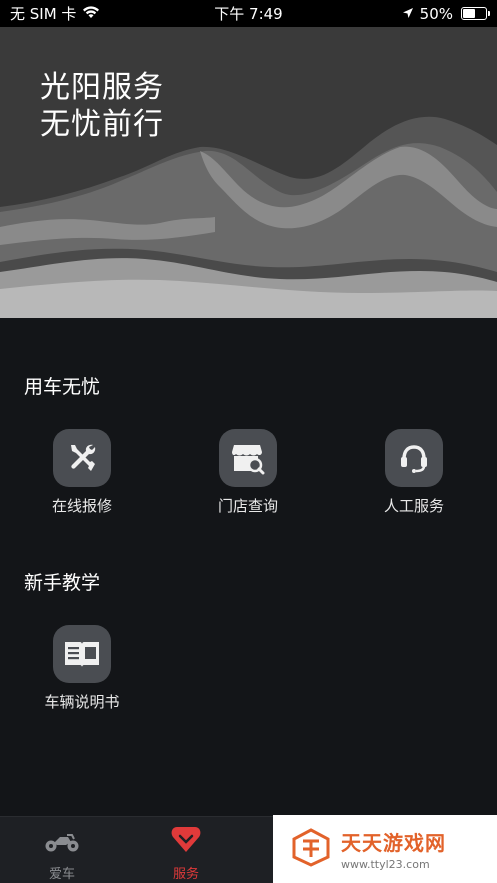  I want to click on service-label: 在线报修, so click(81, 506).